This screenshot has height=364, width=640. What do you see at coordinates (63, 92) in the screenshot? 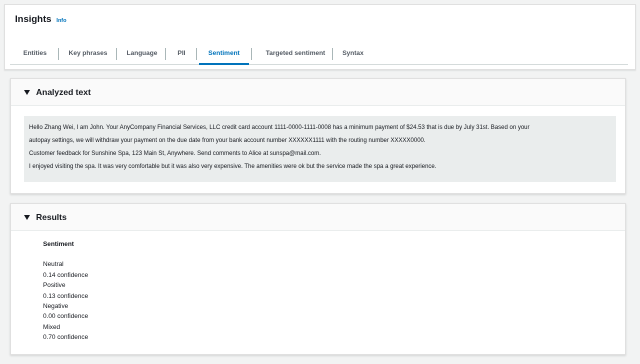
I see `analyzed-text-title: Analyzed text` at bounding box center [63, 92].